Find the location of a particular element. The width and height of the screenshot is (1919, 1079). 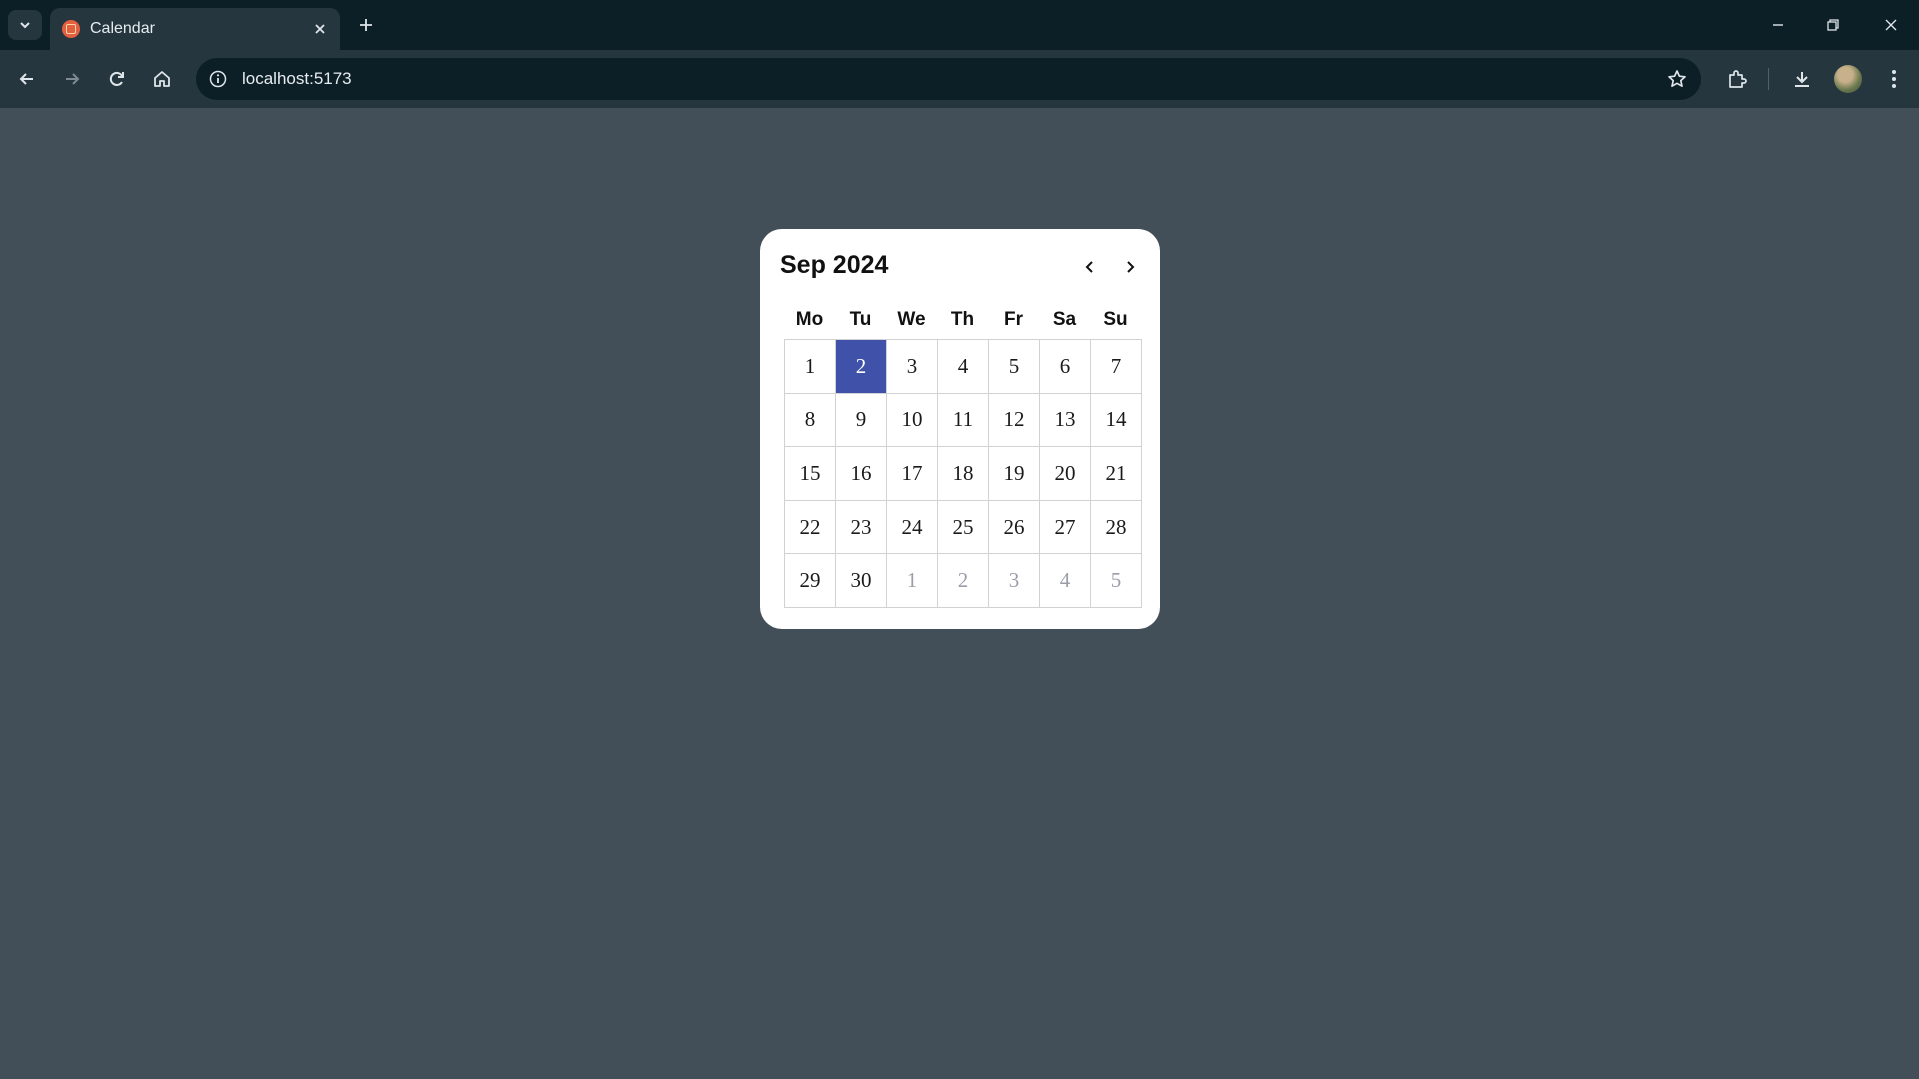

weekday-label: Tu is located at coordinates (860, 319).